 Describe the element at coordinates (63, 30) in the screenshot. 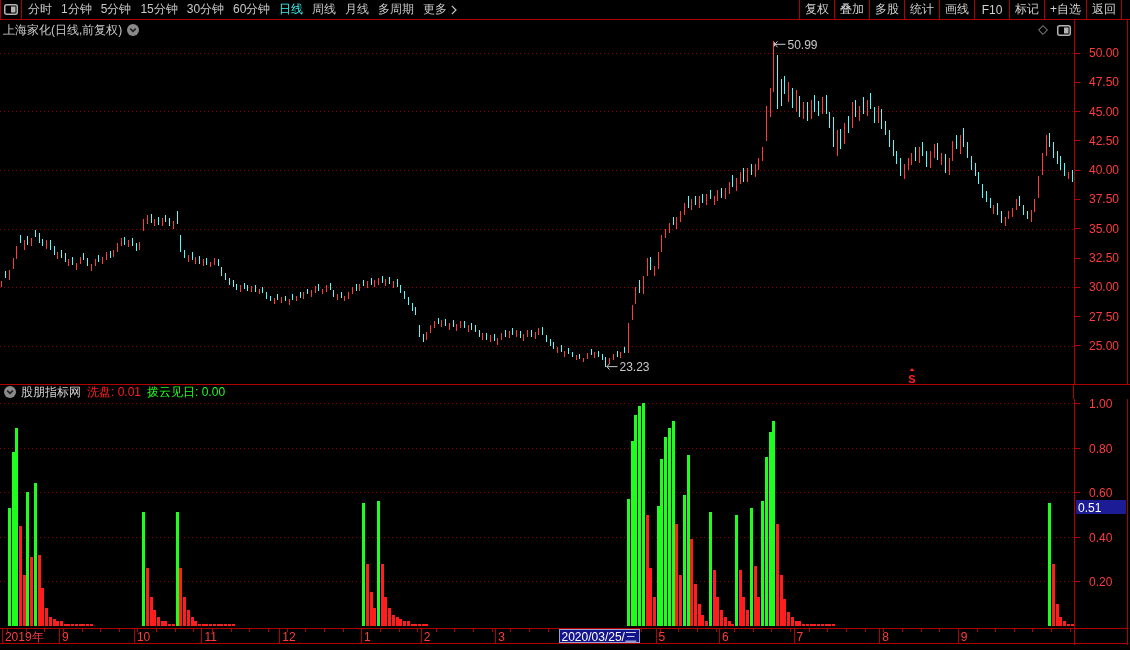

I see `chart-title: 上海家化(日线,前复权)` at that location.